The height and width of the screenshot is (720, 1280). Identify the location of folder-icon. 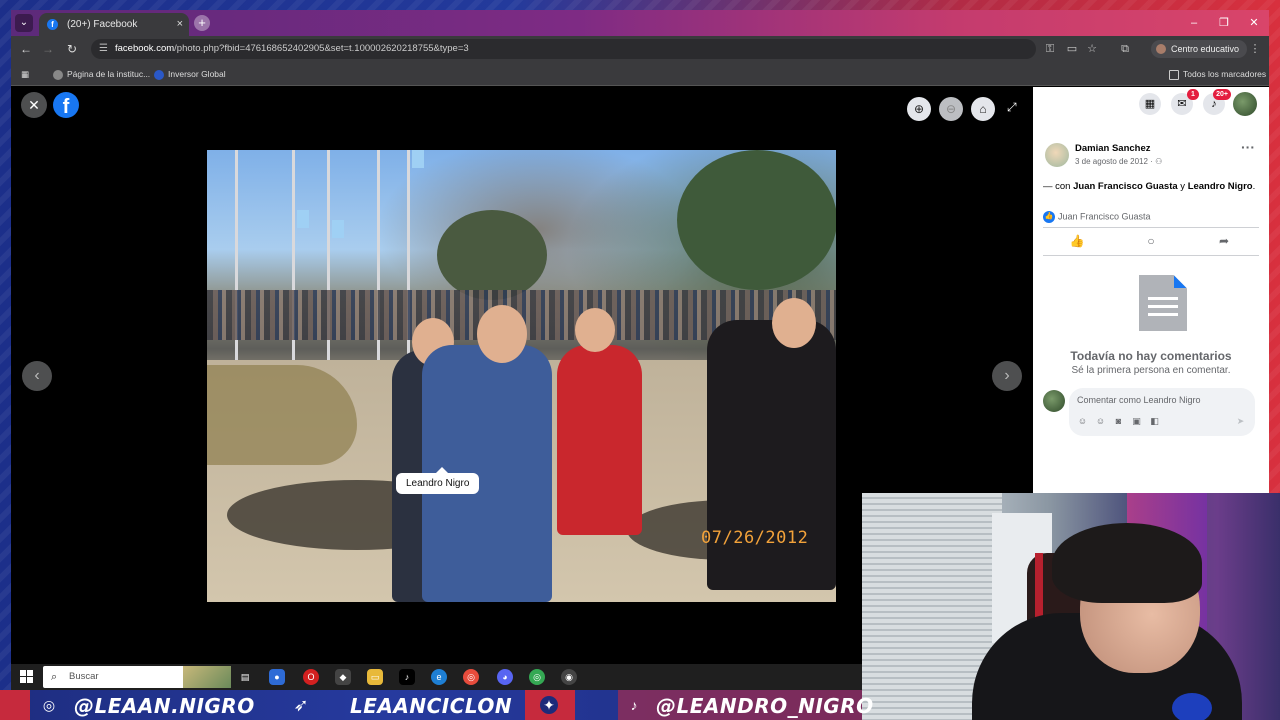
(1174, 74).